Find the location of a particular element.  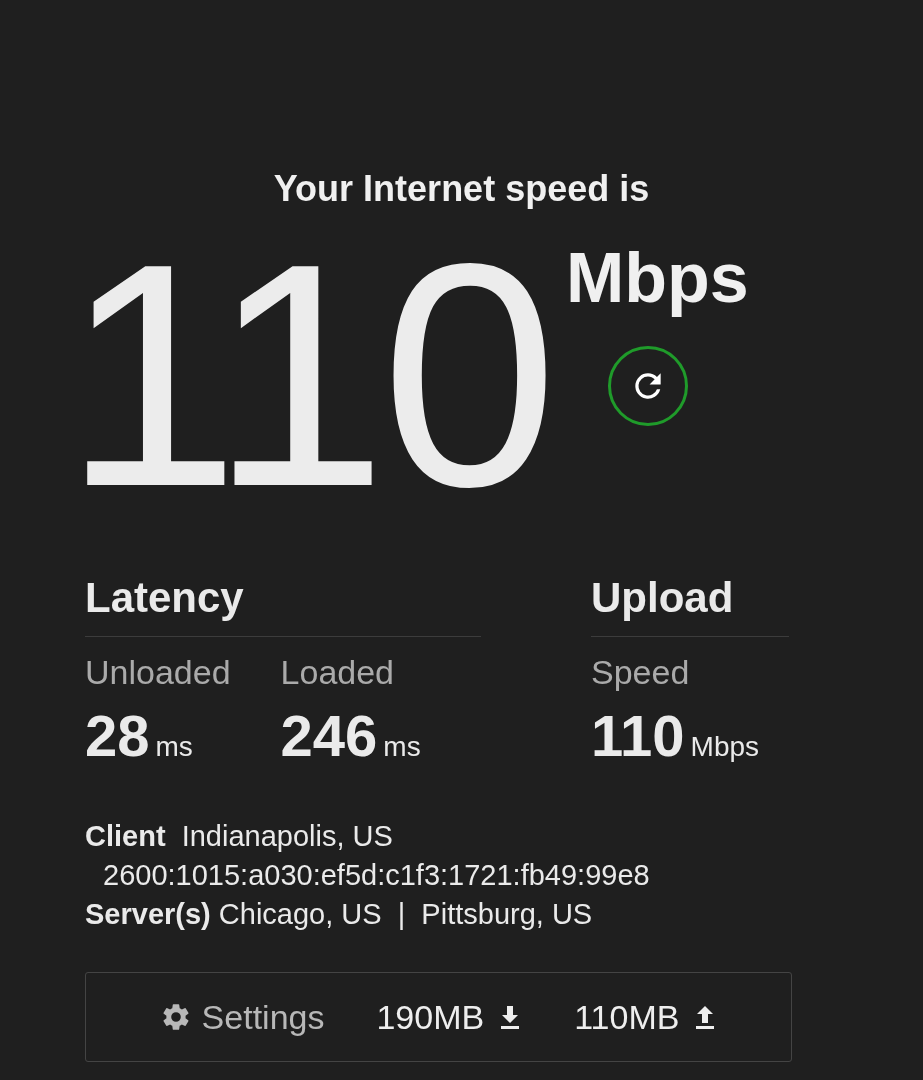

headline: Your Internet speed is is located at coordinates (461, 189).